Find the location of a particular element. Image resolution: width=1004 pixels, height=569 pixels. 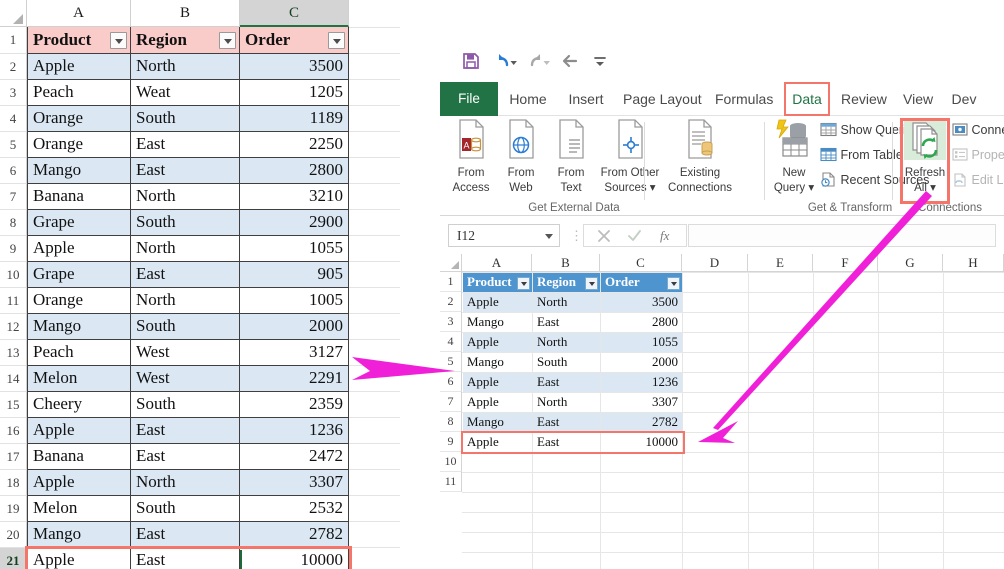

source-cell-a14: Melon is located at coordinates (79, 379).